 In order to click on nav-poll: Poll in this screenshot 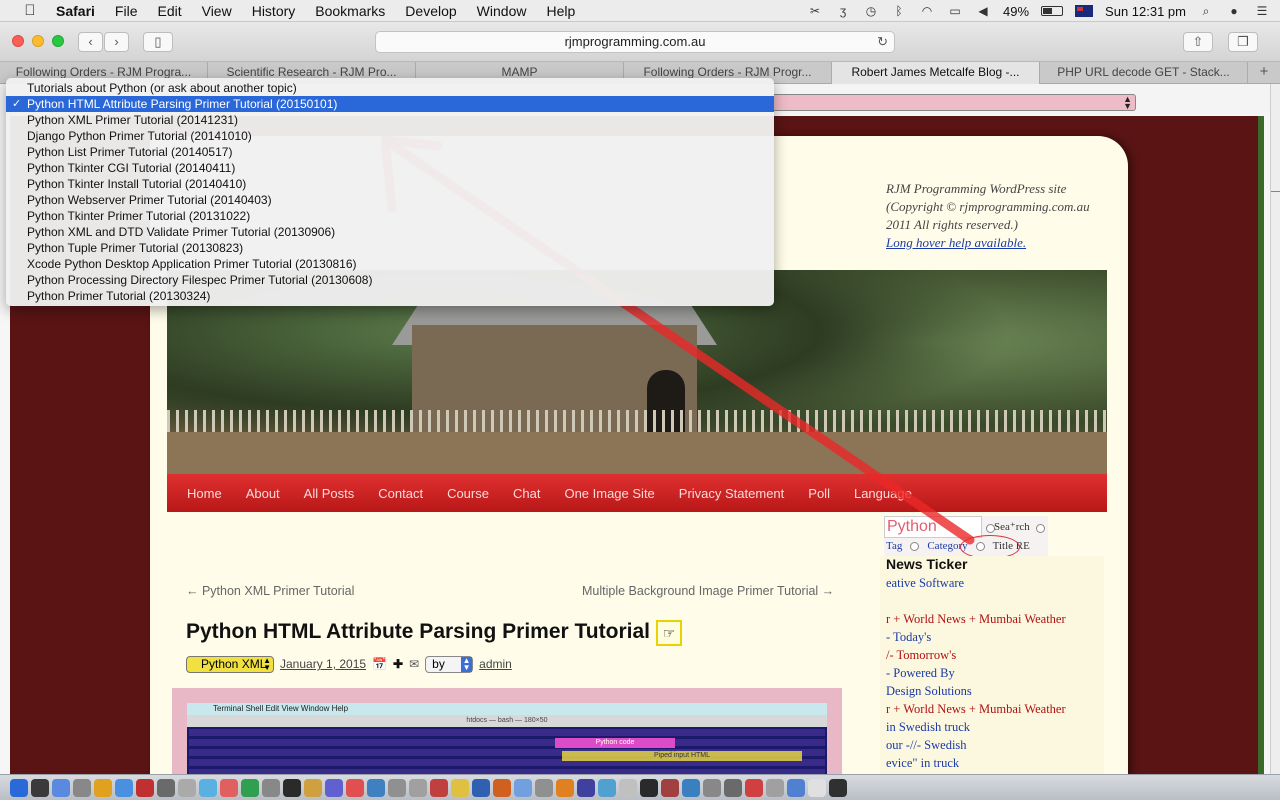, I will do `click(819, 493)`.